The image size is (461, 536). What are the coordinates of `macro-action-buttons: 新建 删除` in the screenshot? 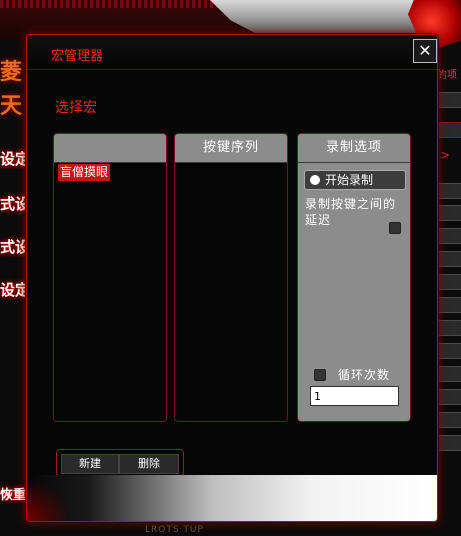 It's located at (120, 463).